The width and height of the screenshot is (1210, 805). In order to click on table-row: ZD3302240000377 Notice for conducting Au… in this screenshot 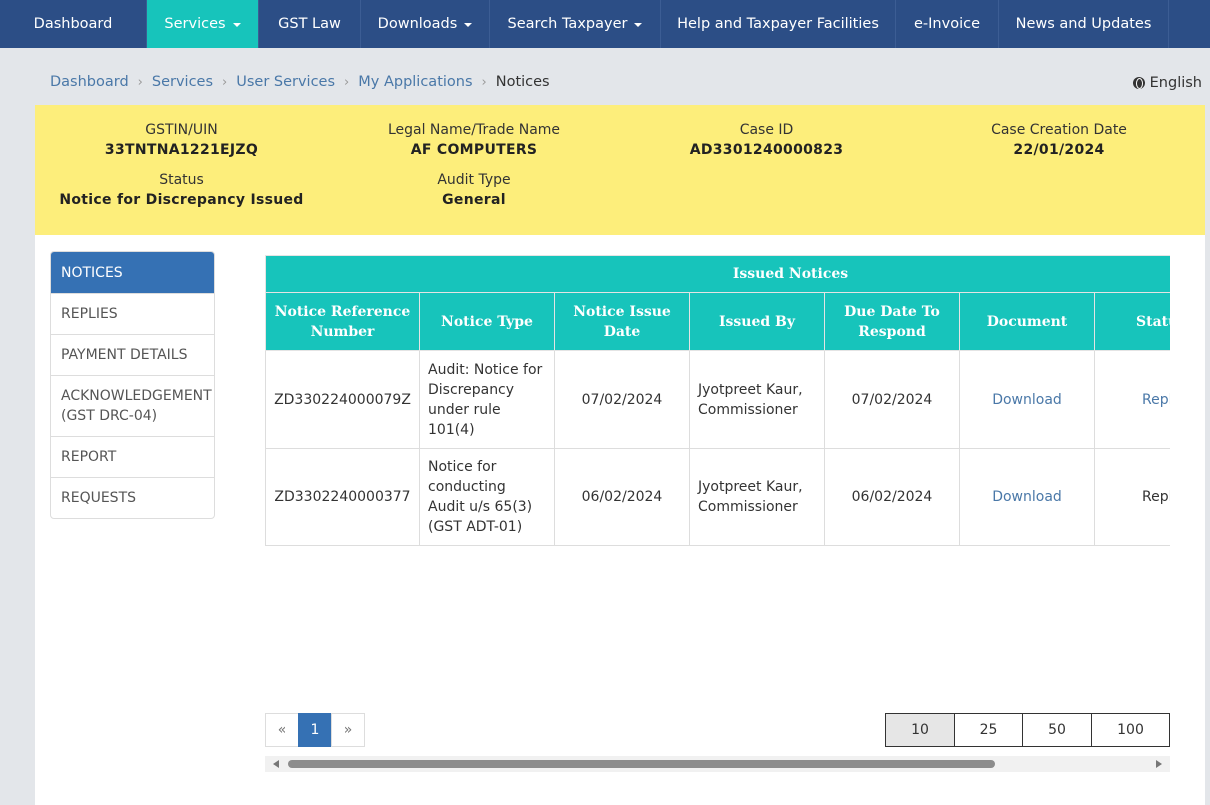, I will do `click(717, 497)`.